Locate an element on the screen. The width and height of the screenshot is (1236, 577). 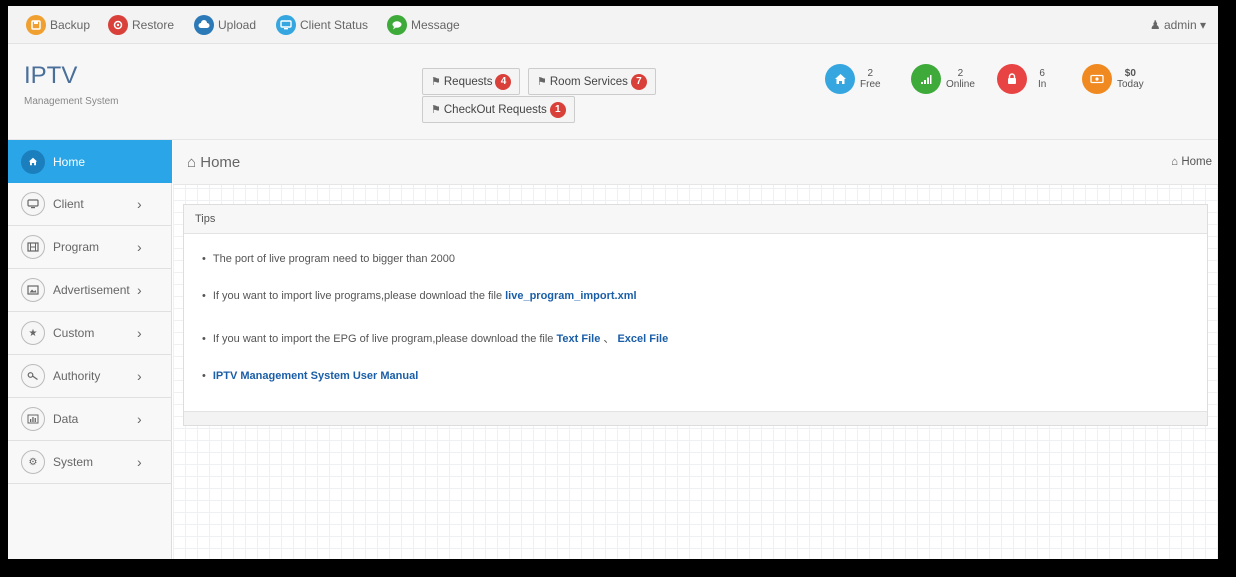
tip-item: • IPTV Management System User Manual is located at coordinates (310, 376).